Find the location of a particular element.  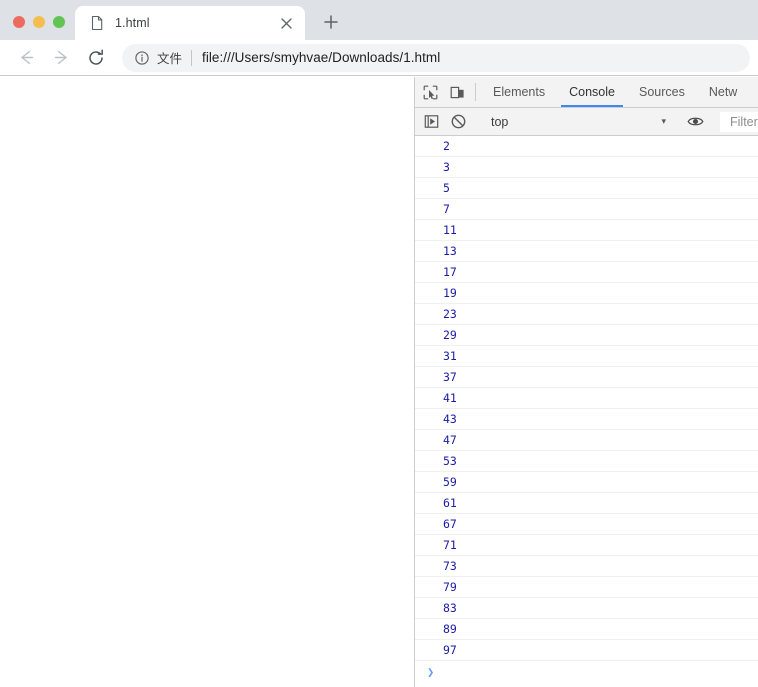

browser-tab: 1.html is located at coordinates (190, 23).